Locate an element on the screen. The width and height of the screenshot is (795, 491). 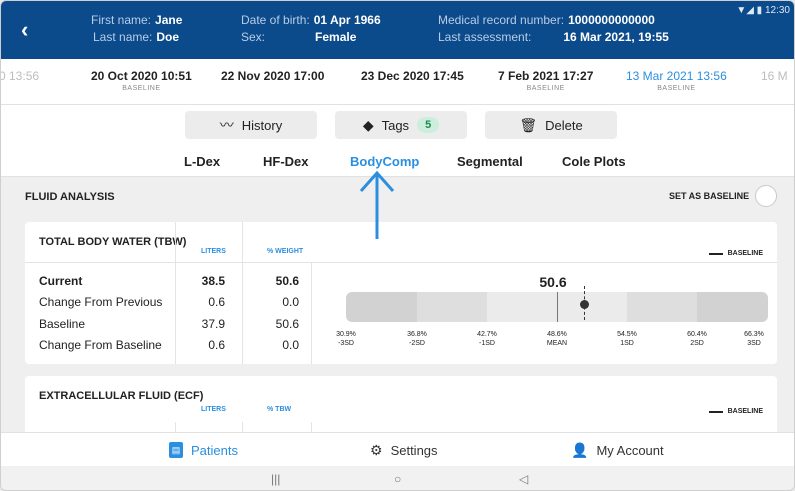
date-item-selected: 13 Mar 2021 13:56 BASELINE is located at coordinates (676, 80).